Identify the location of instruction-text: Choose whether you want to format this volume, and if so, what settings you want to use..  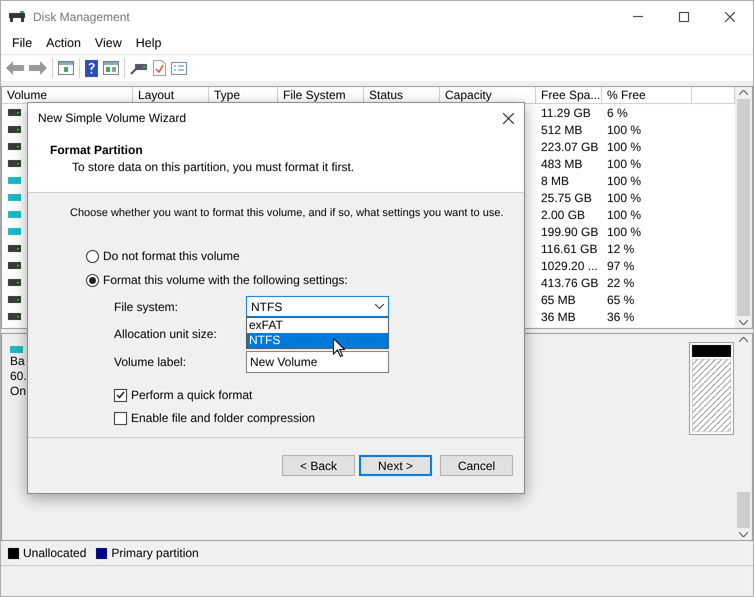
(287, 213).